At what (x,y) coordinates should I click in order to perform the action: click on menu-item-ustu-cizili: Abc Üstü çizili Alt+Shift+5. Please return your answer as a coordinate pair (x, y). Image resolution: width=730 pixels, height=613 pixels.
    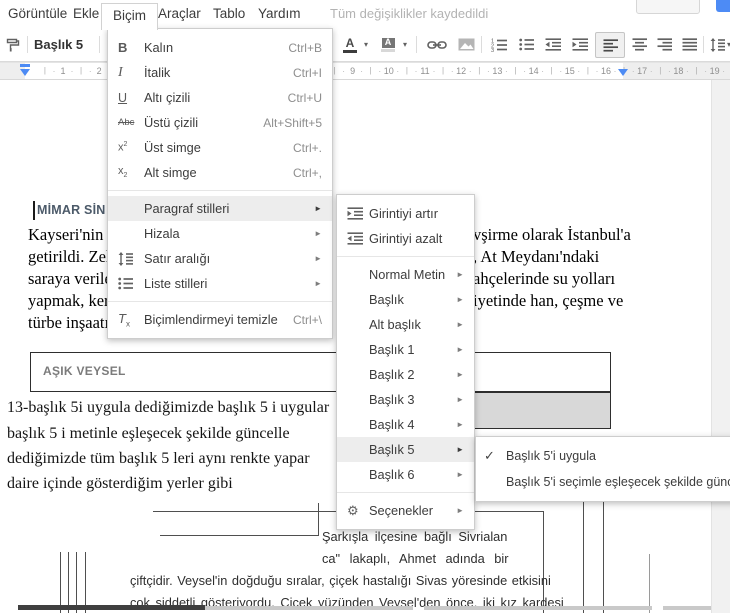
    Looking at the image, I should click on (220, 122).